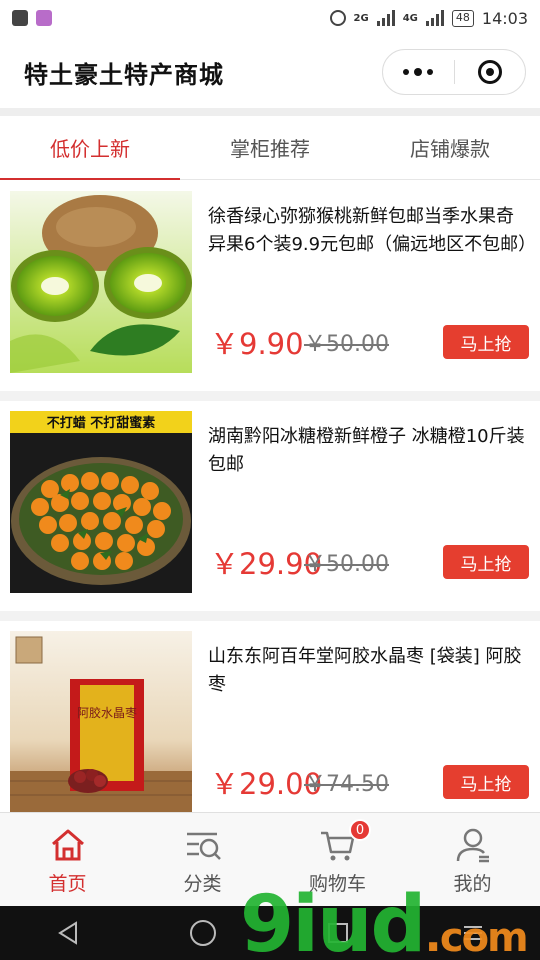 The height and width of the screenshot is (960, 540). I want to click on product-image-oranges: 不打蜡 不打甜蜜素, so click(101, 502).